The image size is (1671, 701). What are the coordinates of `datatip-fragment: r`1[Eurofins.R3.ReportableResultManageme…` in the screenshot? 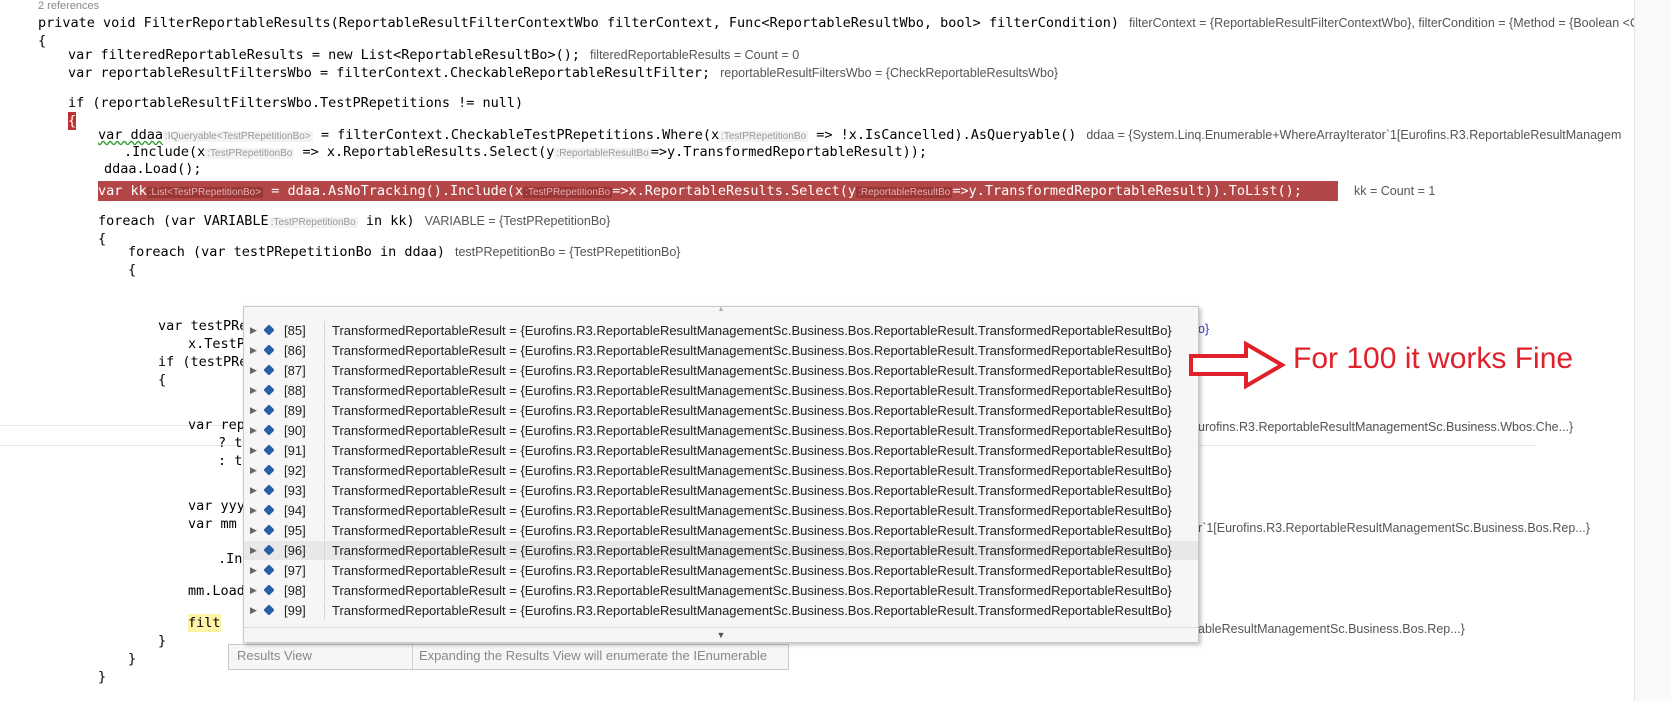 It's located at (1394, 528).